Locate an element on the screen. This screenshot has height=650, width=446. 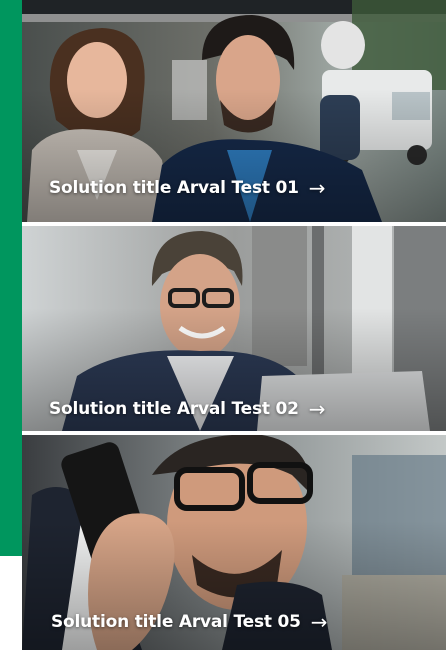
solution-card-label: Solution title Arval Test 02 → is located at coordinates (187, 409).